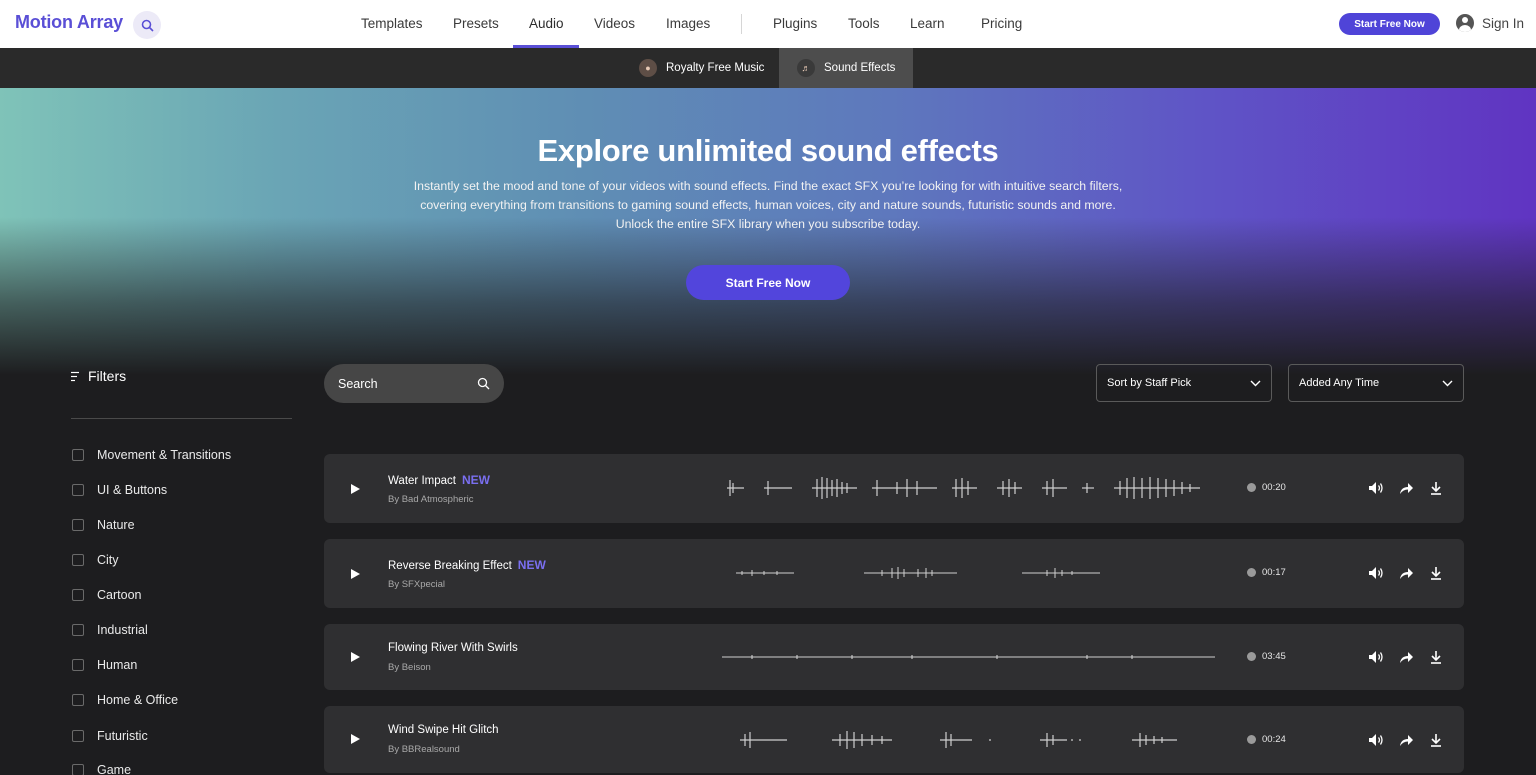  I want to click on filter-city: City, so click(95, 560).